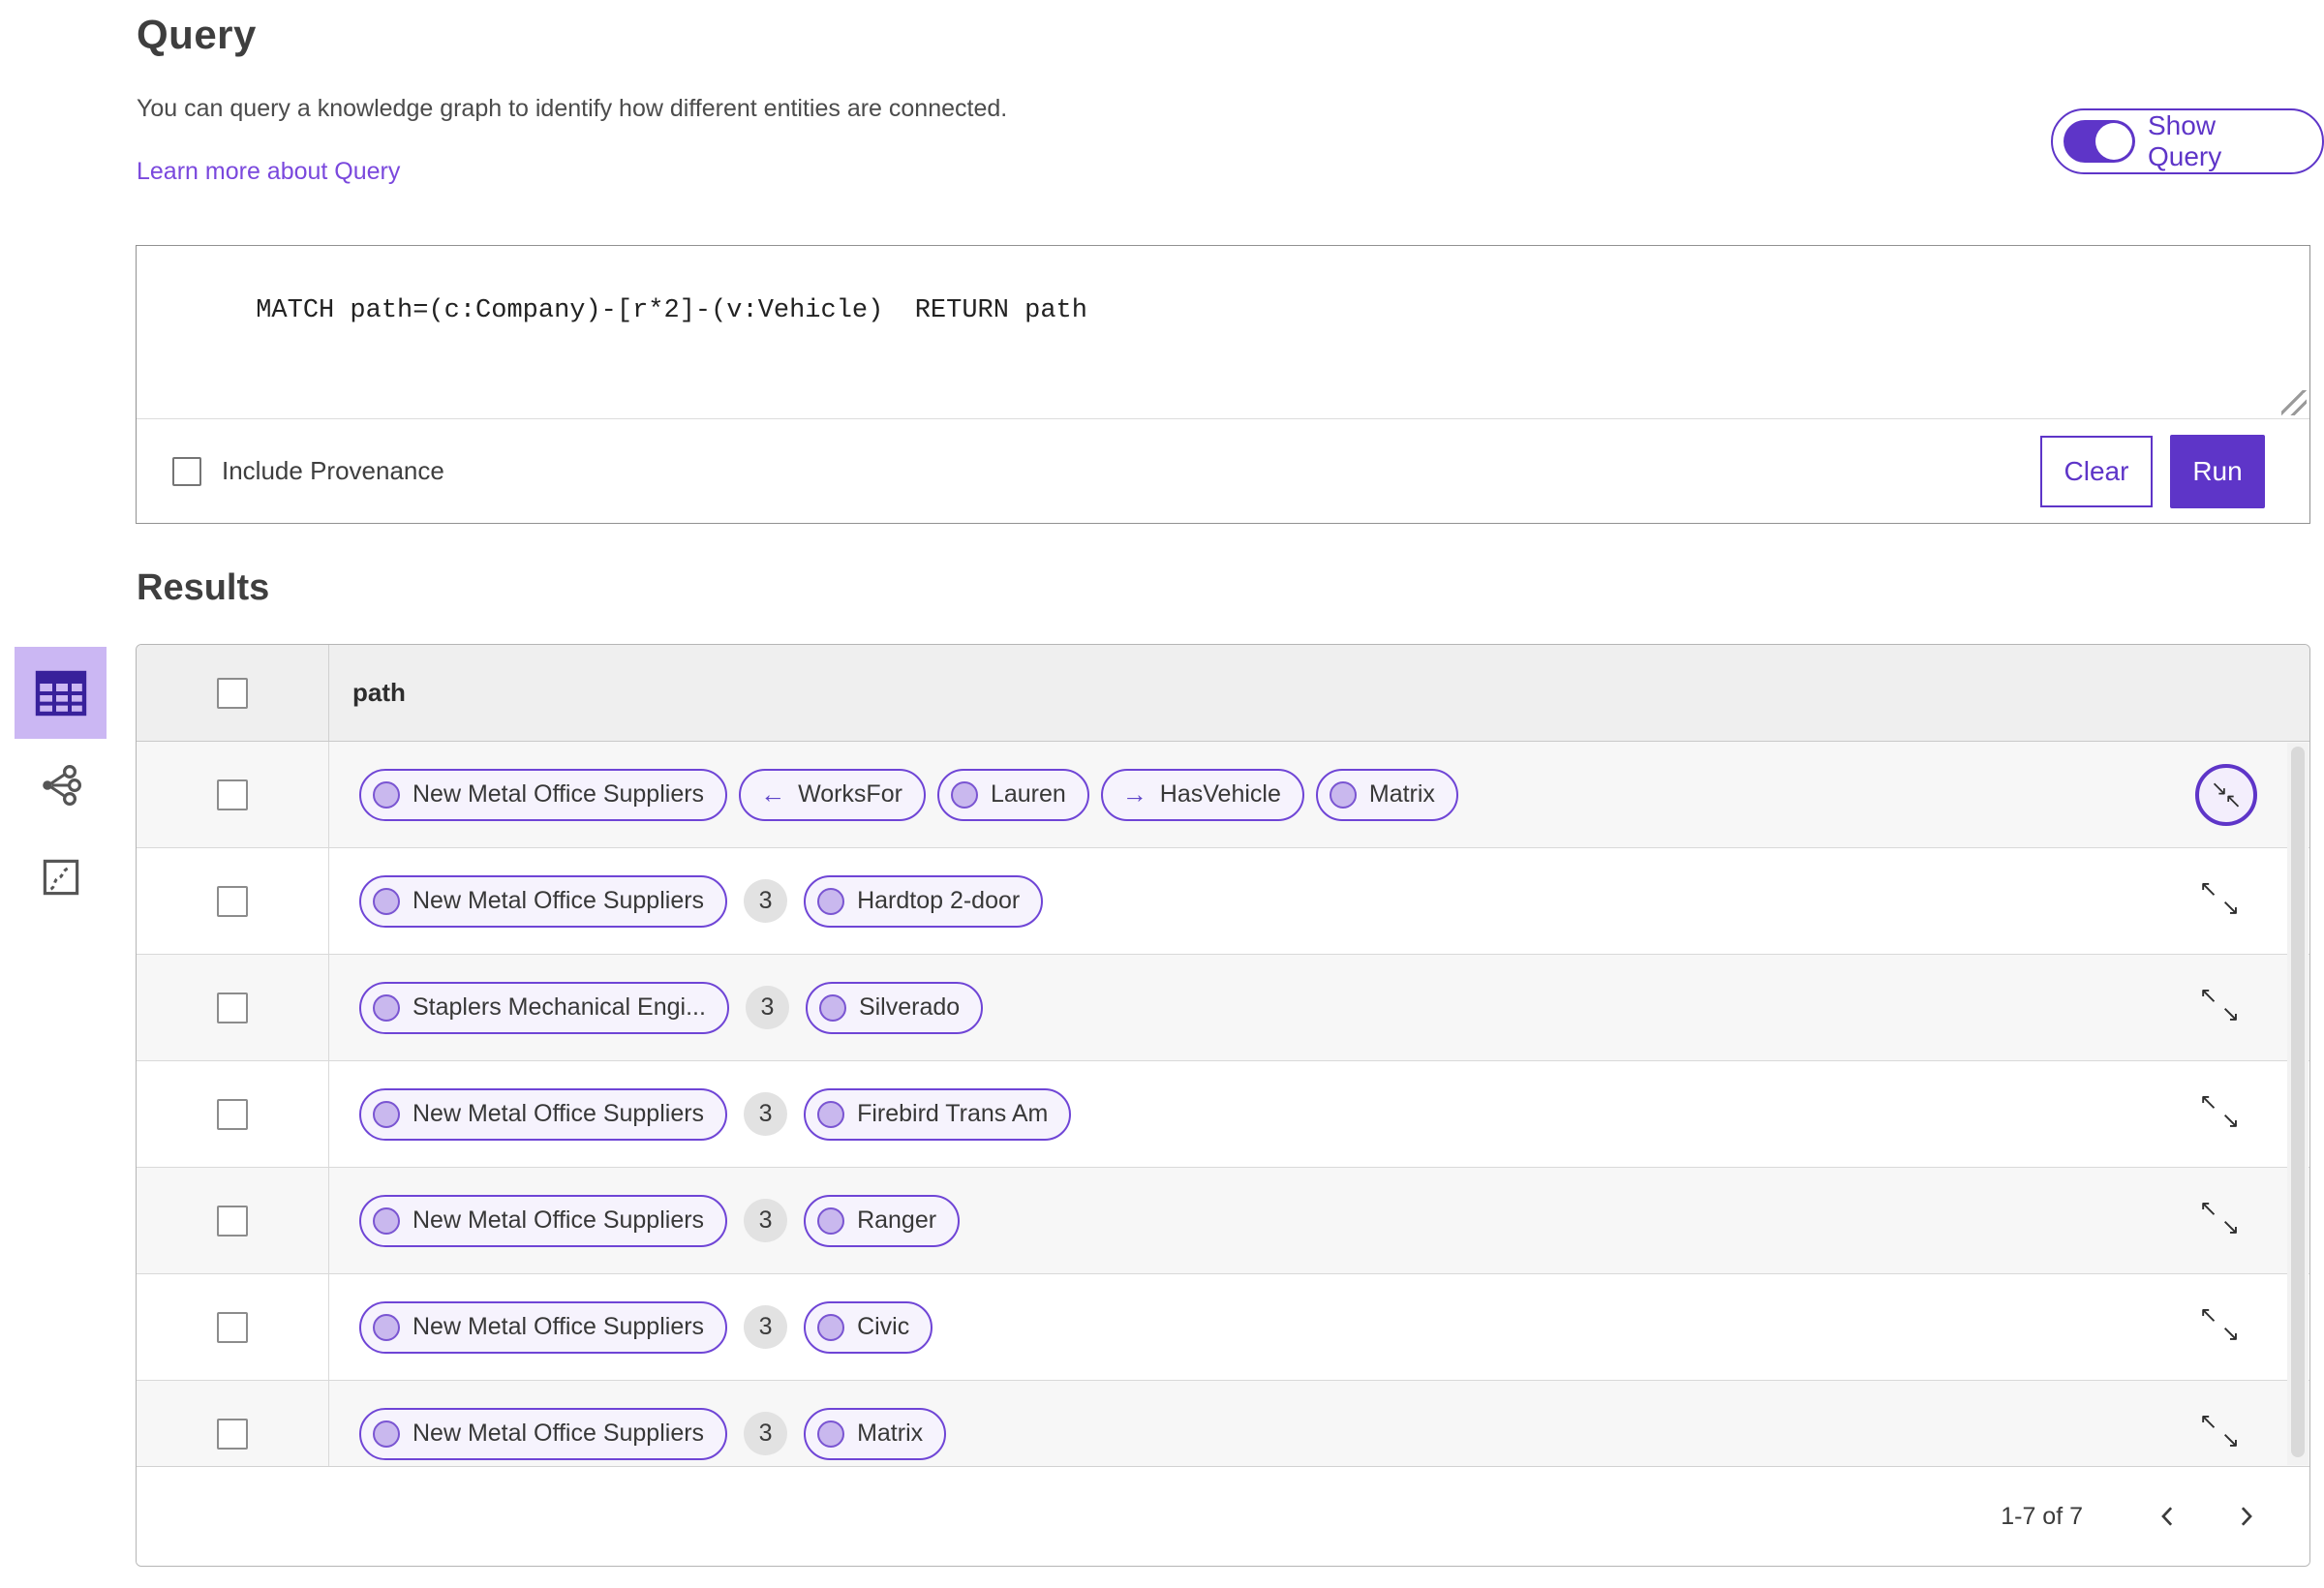 This screenshot has height=1588, width=2324. I want to click on tab-map-view, so click(61, 877).